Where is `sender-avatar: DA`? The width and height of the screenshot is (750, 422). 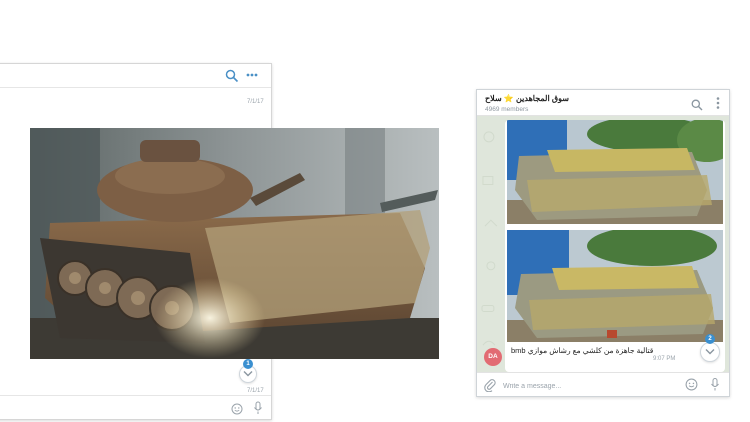
sender-avatar: DA is located at coordinates (493, 357).